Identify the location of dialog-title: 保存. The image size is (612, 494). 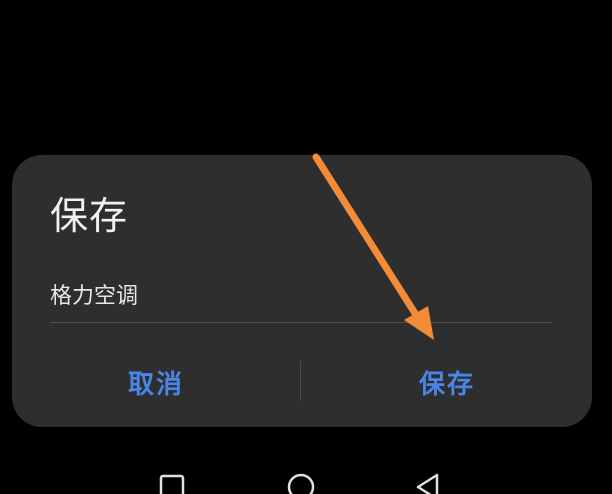
(89, 216).